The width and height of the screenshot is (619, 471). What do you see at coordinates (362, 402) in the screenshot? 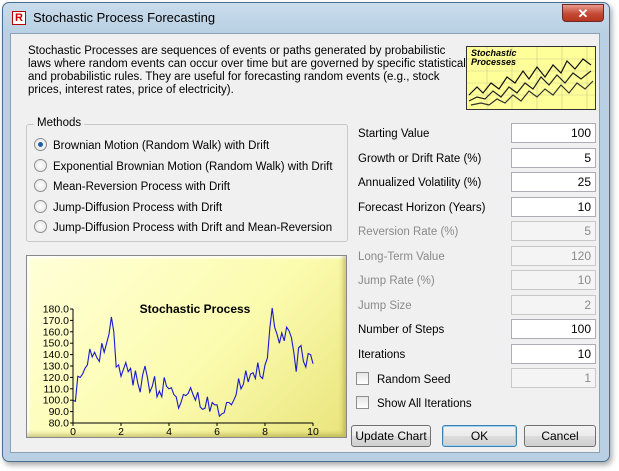
I see `show-all-iterations-check-box` at bounding box center [362, 402].